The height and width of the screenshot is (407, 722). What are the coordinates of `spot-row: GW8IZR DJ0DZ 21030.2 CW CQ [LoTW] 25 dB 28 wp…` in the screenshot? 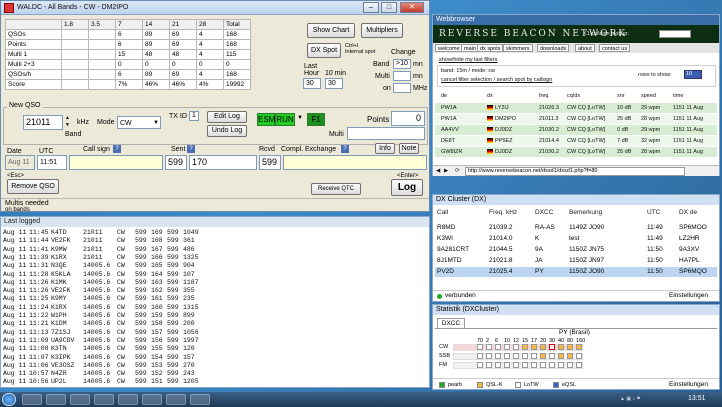 It's located at (576, 152).